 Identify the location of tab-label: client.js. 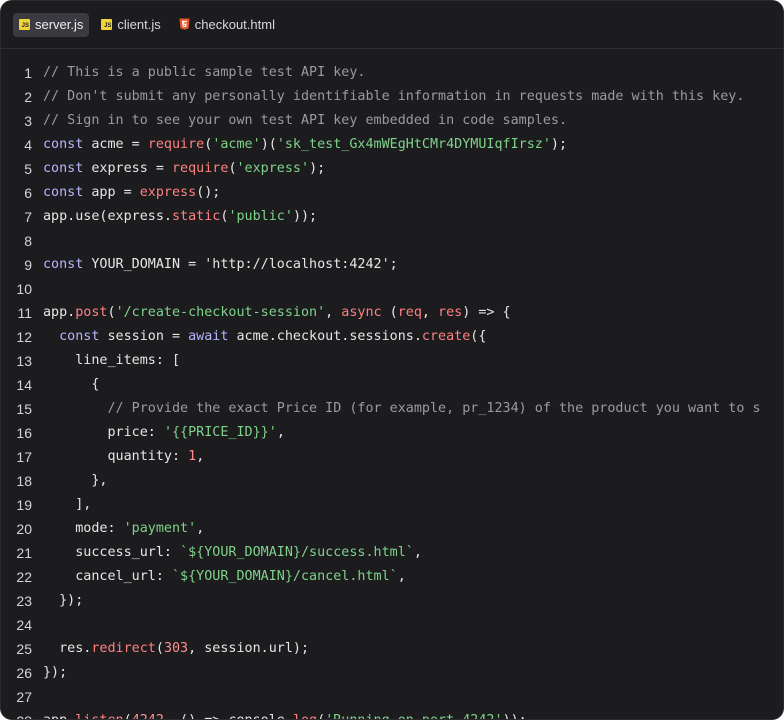
(139, 24).